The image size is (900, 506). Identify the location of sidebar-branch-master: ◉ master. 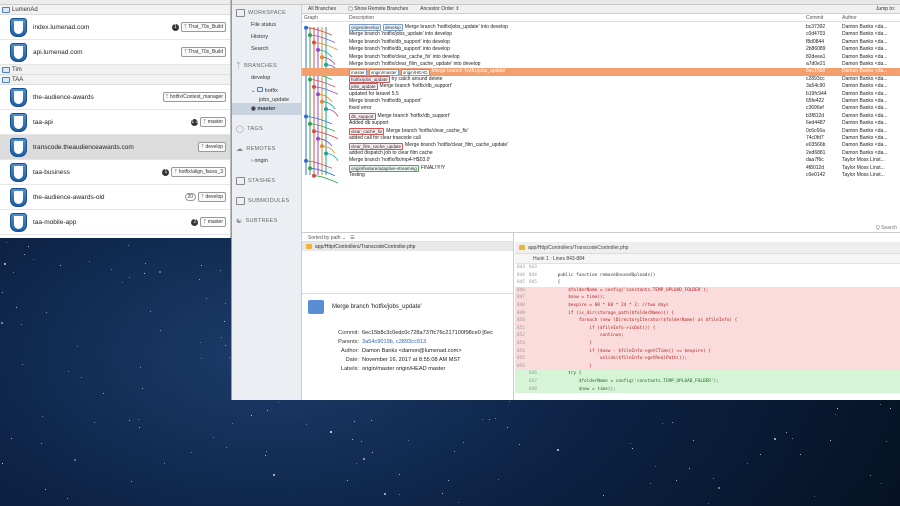
(266, 109).